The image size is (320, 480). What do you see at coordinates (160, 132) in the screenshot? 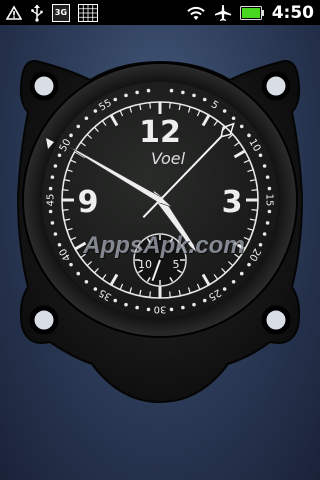
I see `numeral-12: 12` at bounding box center [160, 132].